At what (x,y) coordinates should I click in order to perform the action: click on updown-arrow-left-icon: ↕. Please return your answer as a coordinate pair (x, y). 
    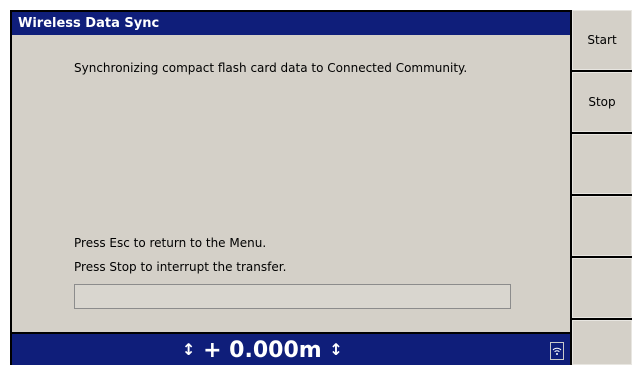
    Looking at the image, I should click on (189, 349).